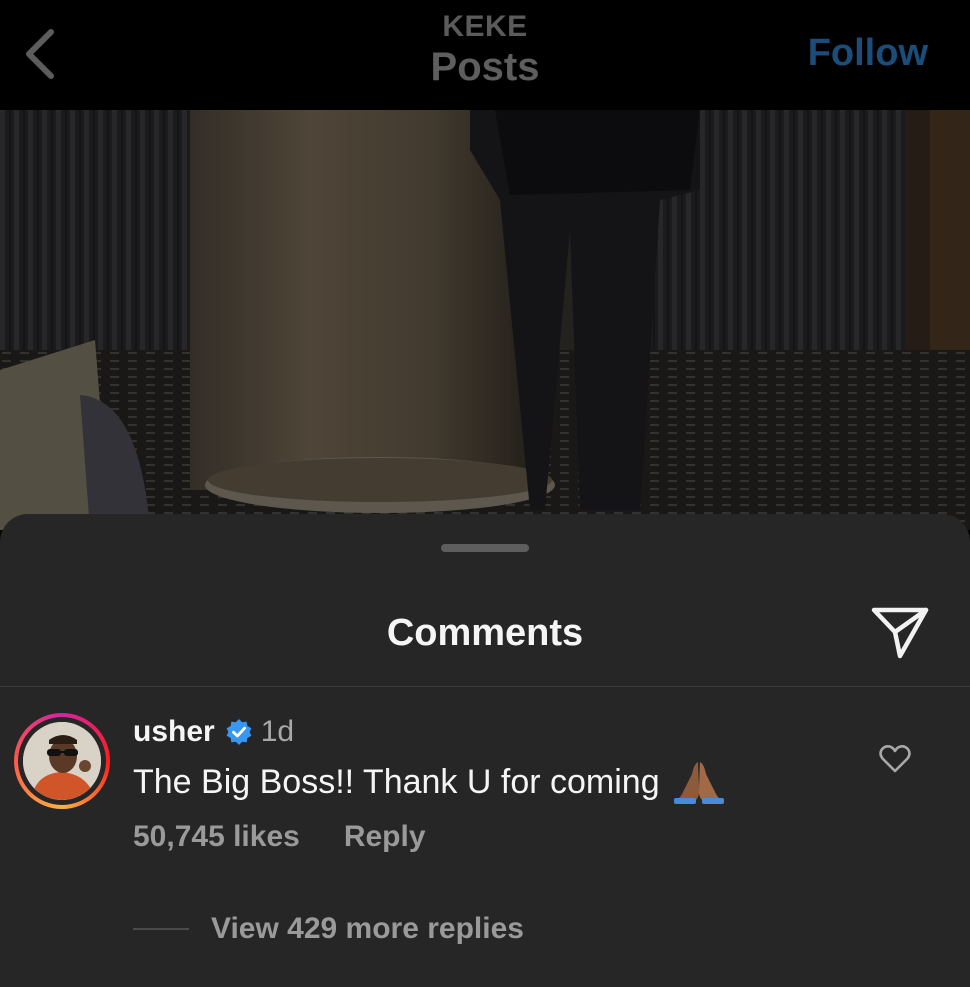 This screenshot has width=970, height=987. I want to click on share-button, so click(900, 632).